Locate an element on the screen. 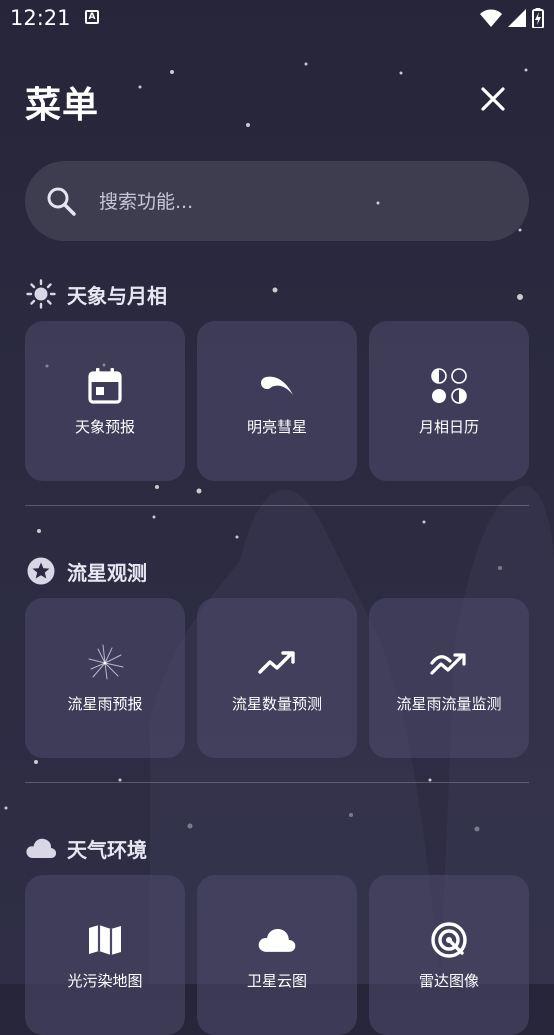 The height and width of the screenshot is (1035, 554). card-meteor-count-prediction: 流星数量预测 is located at coordinates (277, 678).